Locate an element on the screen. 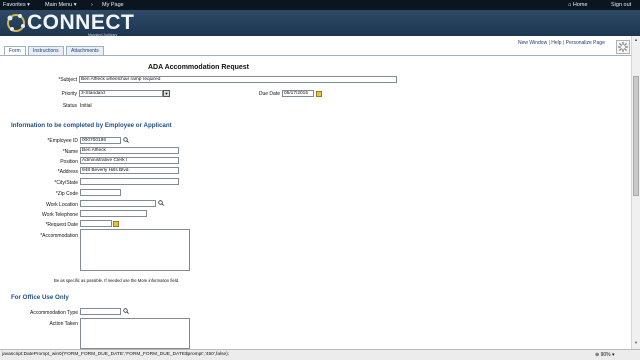 This screenshot has height=360, width=640. status-label: Status is located at coordinates (69, 106).